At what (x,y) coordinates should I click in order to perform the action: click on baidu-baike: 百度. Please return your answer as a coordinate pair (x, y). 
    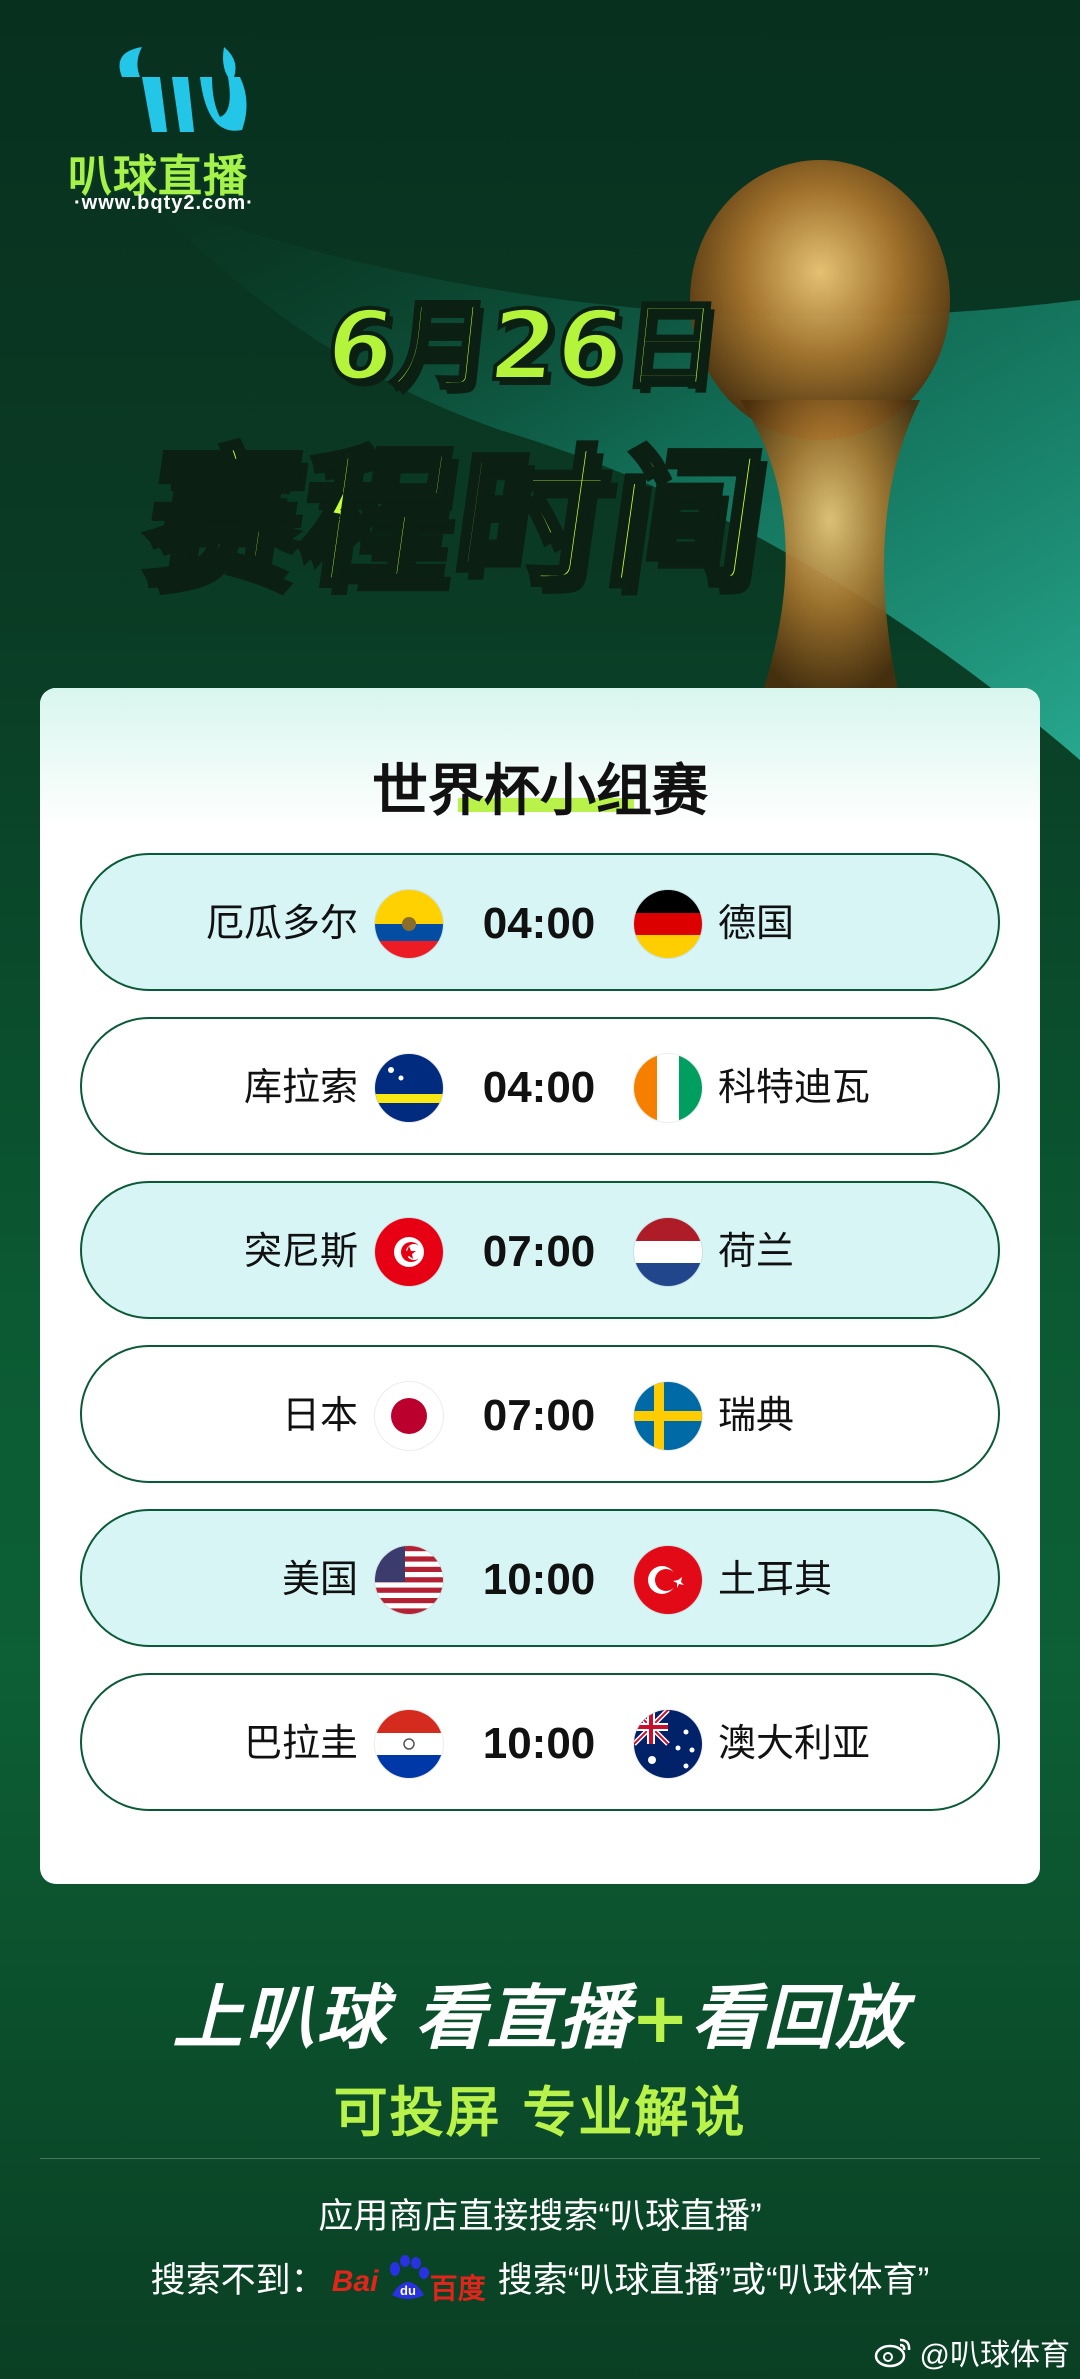
    Looking at the image, I should click on (457, 2288).